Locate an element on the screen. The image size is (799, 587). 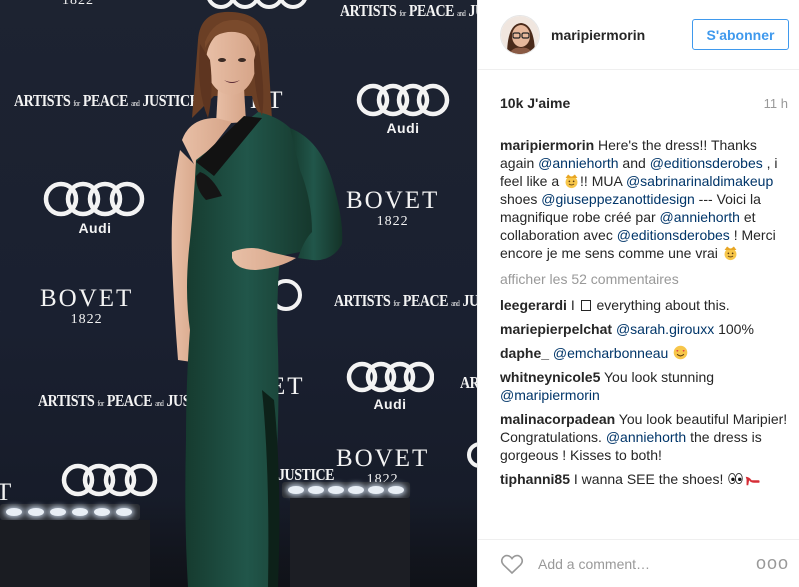
comment-username: malinacorpadean is located at coordinates (557, 419).